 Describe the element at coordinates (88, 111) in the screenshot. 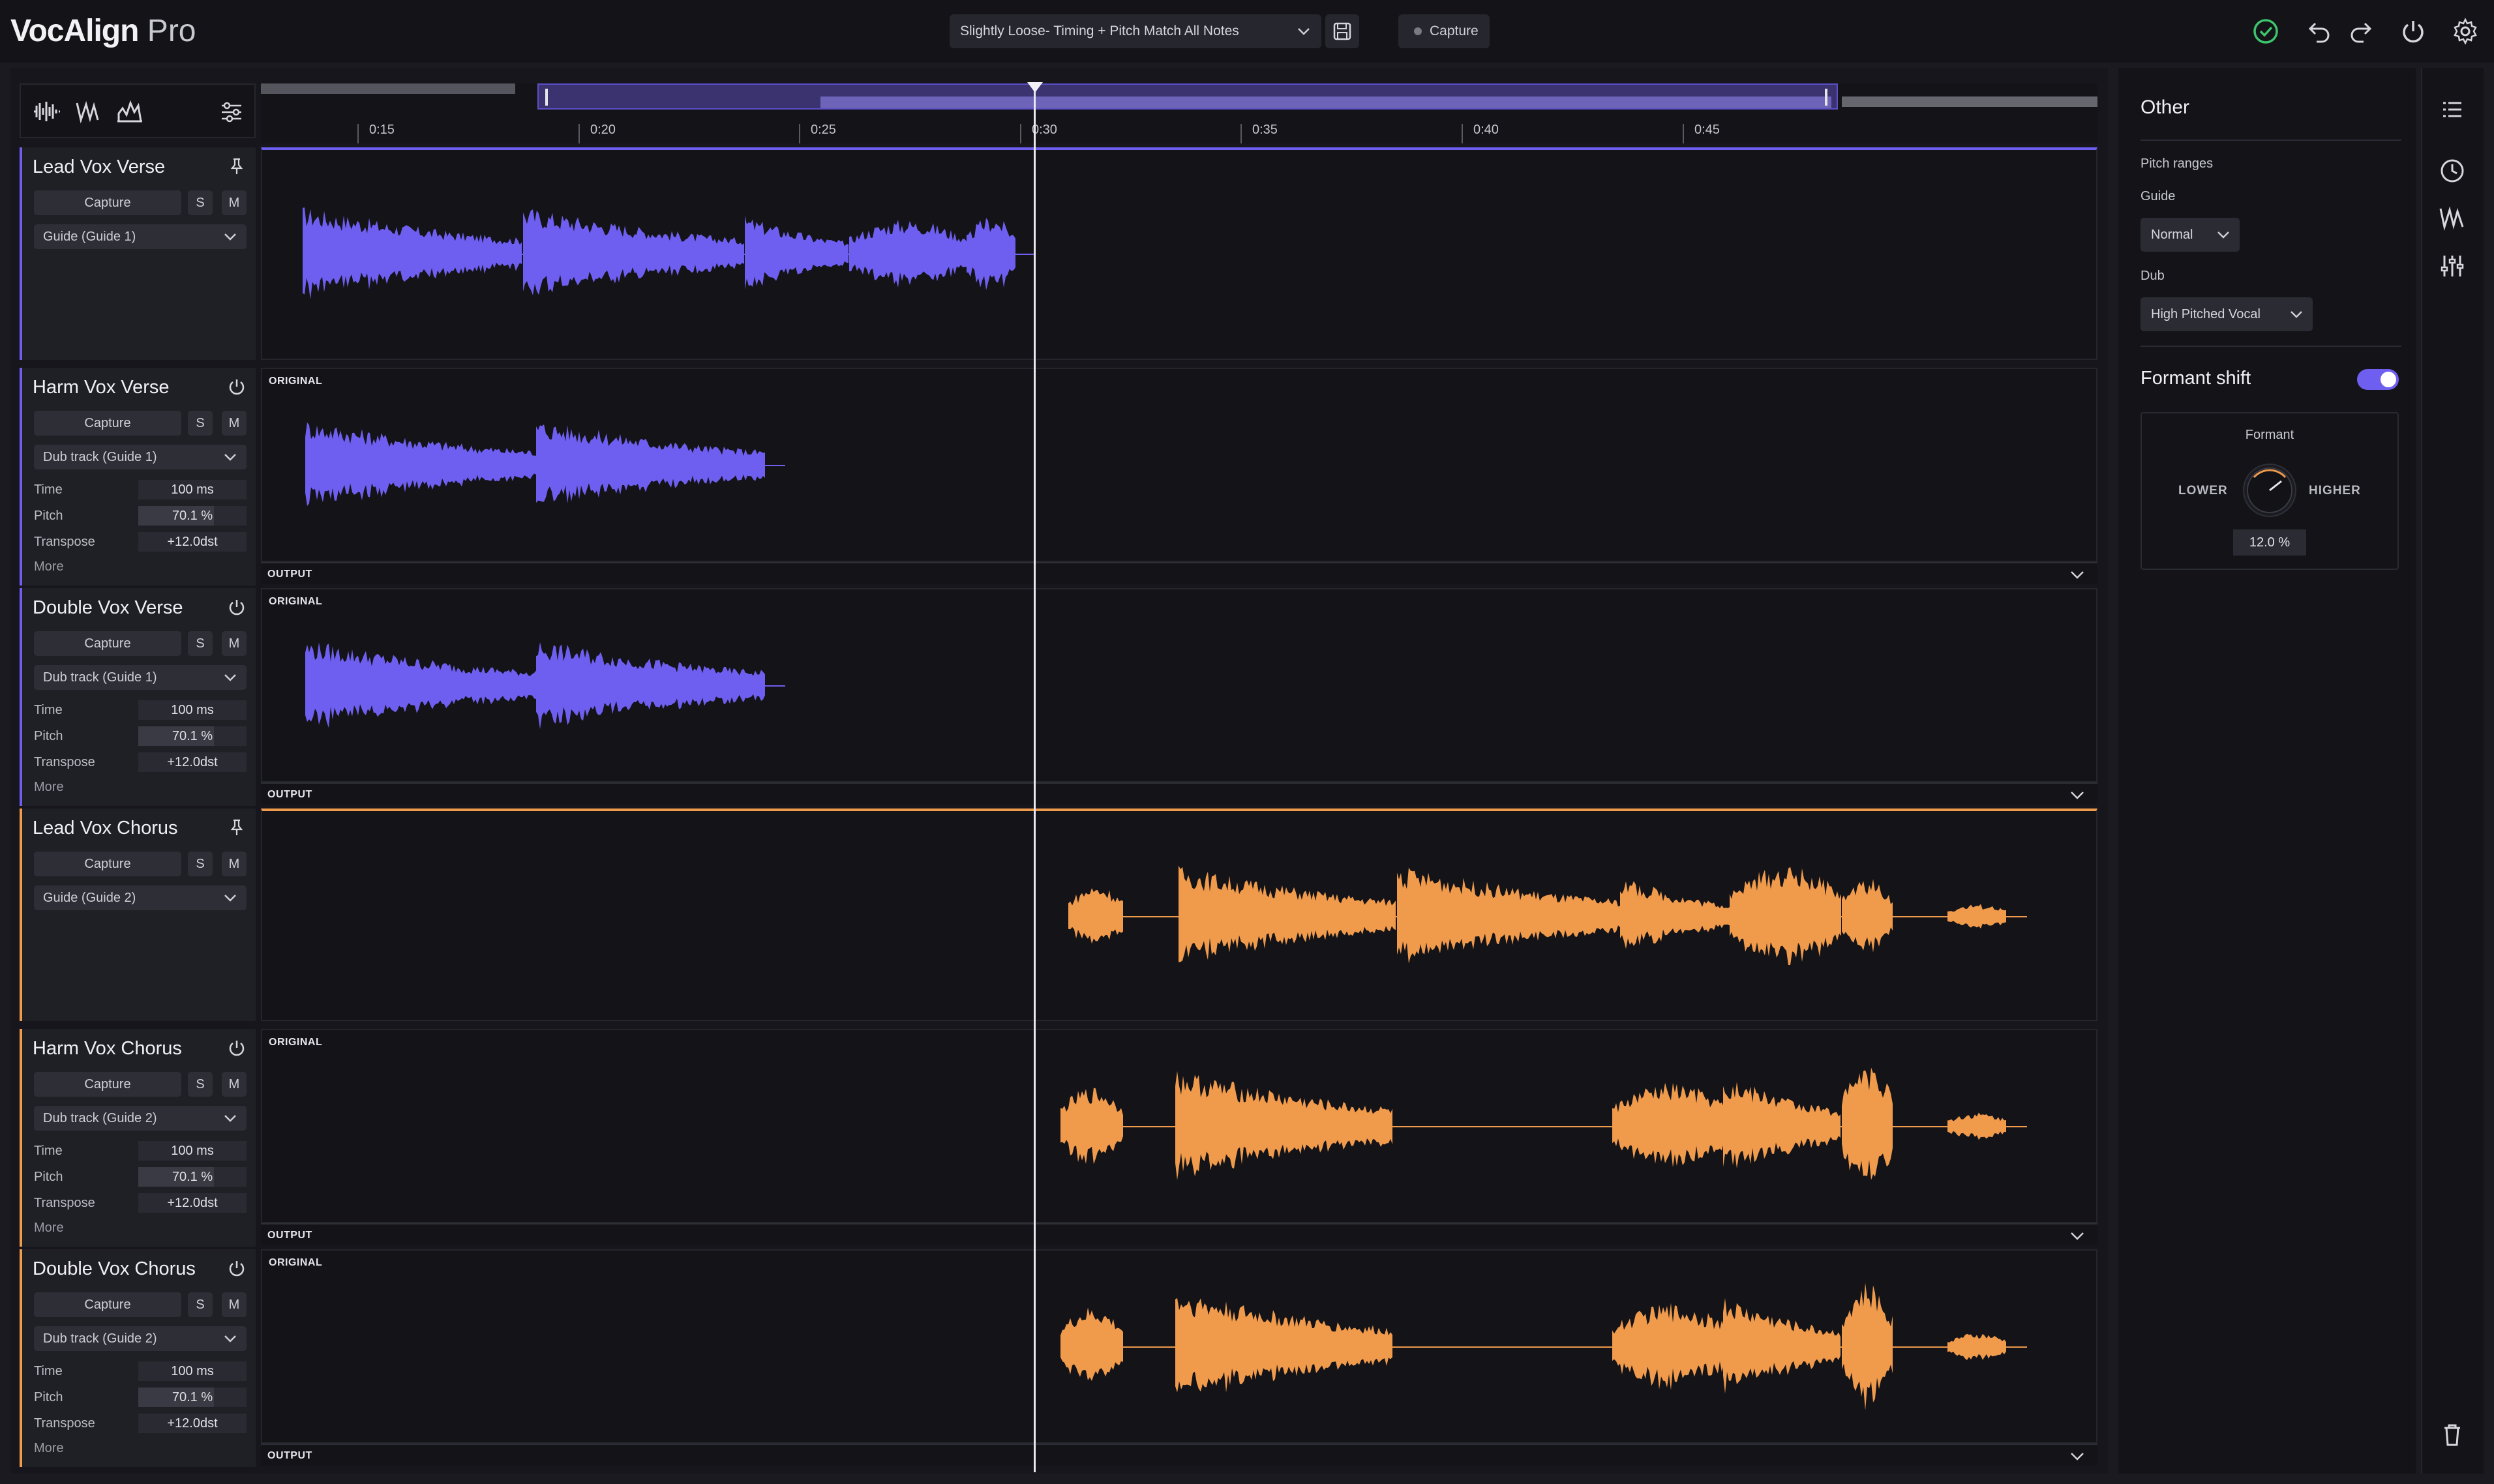

I see `pitch-curve-icon` at that location.